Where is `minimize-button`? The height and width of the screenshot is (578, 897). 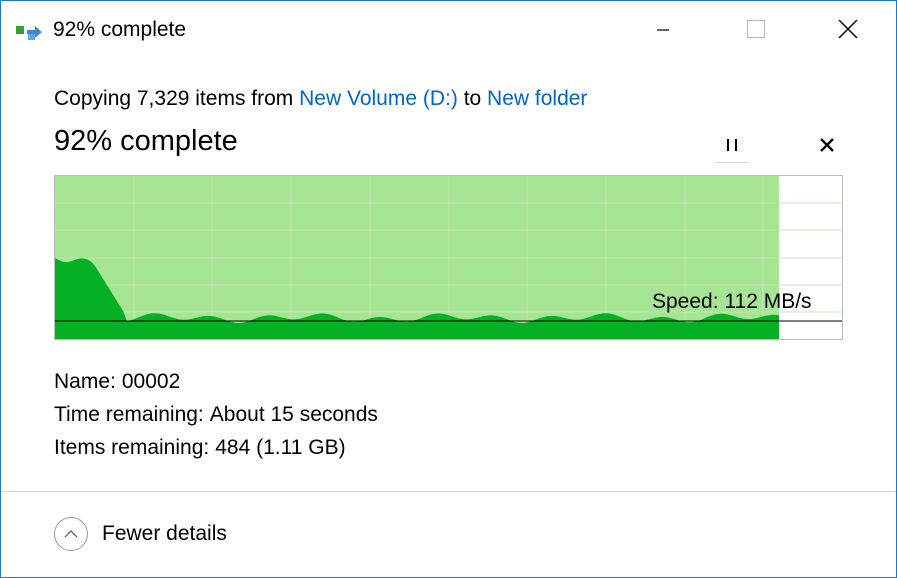
minimize-button is located at coordinates (663, 29).